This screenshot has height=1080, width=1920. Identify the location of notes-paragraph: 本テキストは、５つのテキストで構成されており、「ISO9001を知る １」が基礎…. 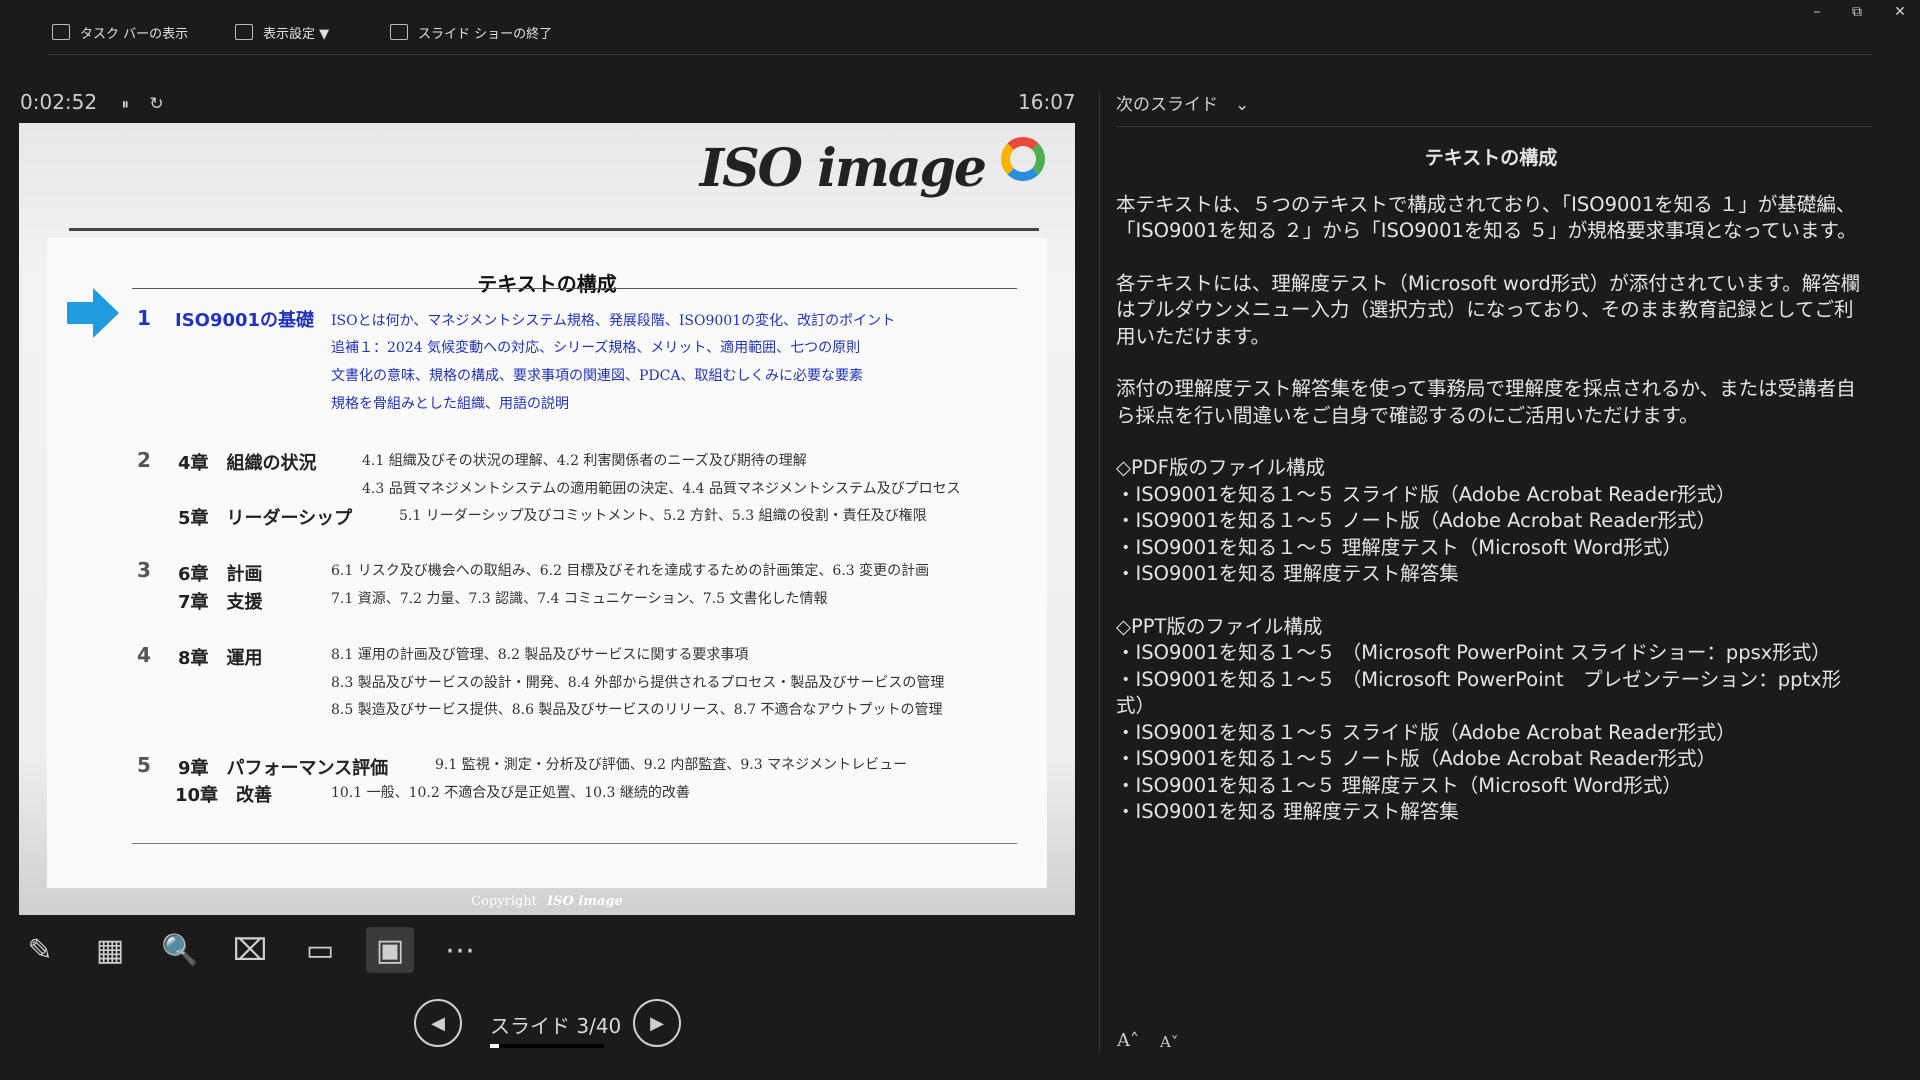
(1486, 217).